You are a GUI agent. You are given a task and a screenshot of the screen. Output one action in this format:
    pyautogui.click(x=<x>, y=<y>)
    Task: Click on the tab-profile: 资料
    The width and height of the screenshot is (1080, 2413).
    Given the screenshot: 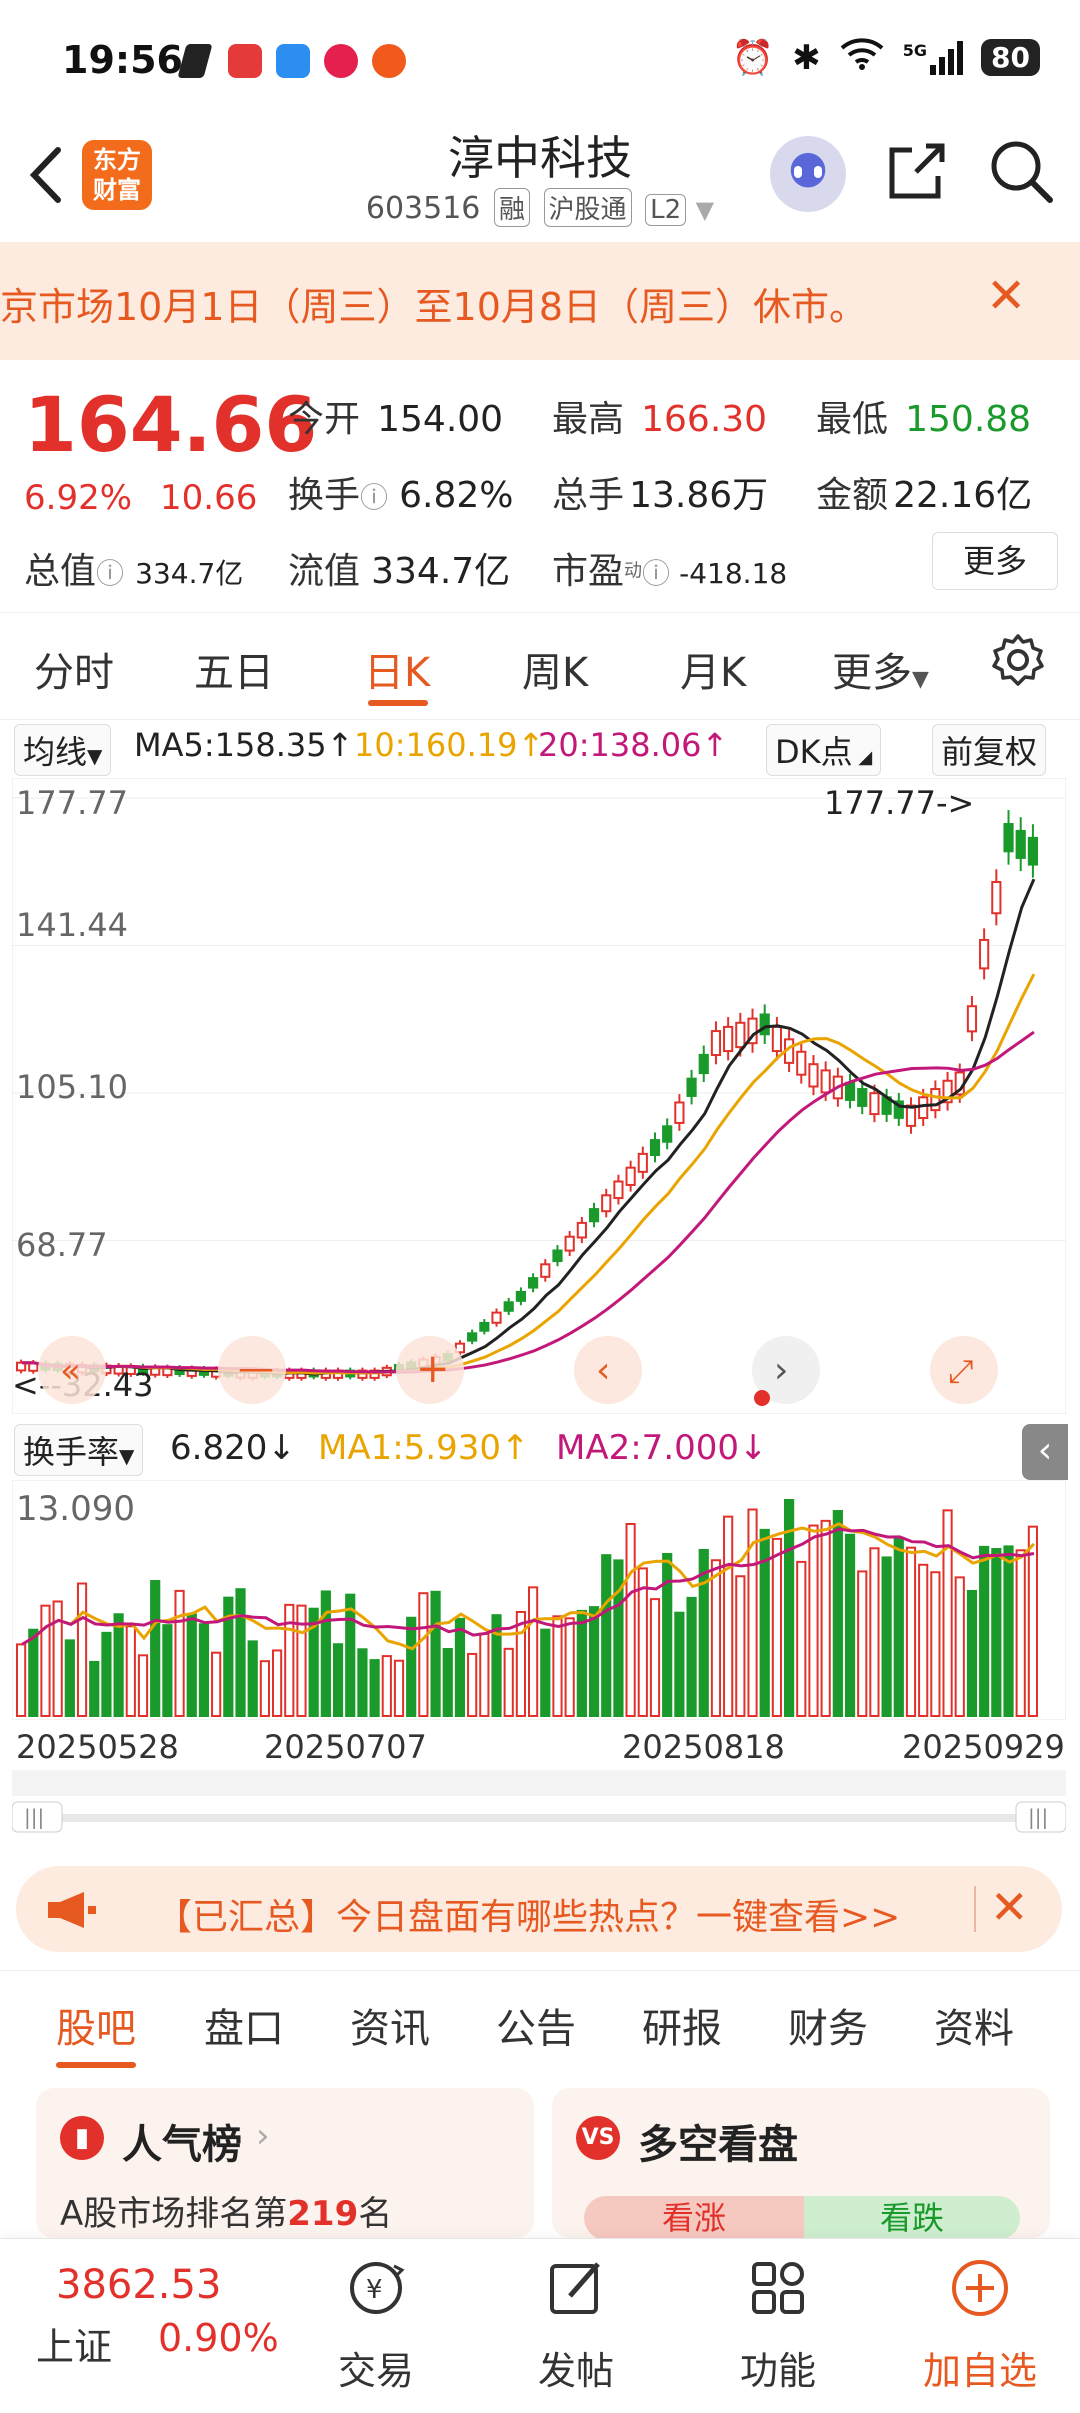 What is the action you would take?
    pyautogui.click(x=974, y=2025)
    